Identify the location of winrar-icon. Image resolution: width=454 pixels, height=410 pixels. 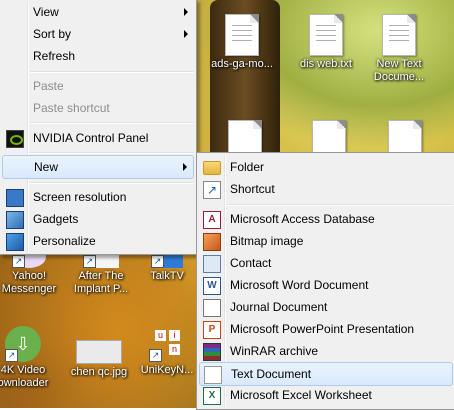
(212, 352).